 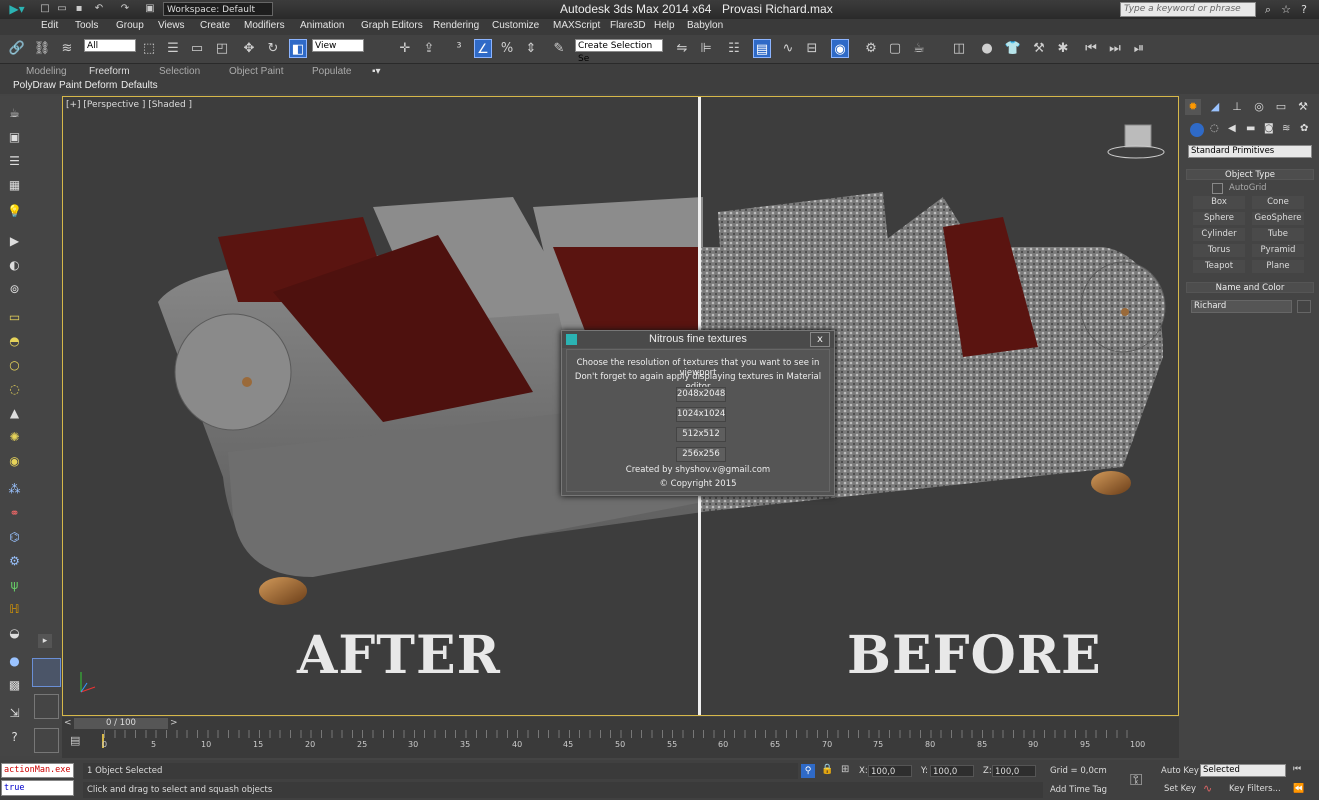 What do you see at coordinates (1232, 128) in the screenshot?
I see `lights-icon: ◀` at bounding box center [1232, 128].